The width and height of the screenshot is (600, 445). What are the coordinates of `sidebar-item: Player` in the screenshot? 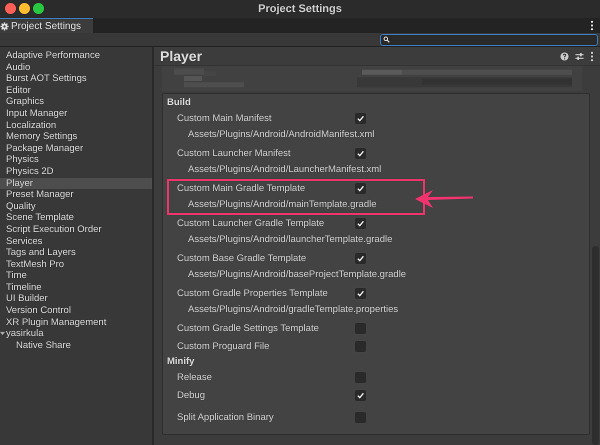 It's located at (76, 184).